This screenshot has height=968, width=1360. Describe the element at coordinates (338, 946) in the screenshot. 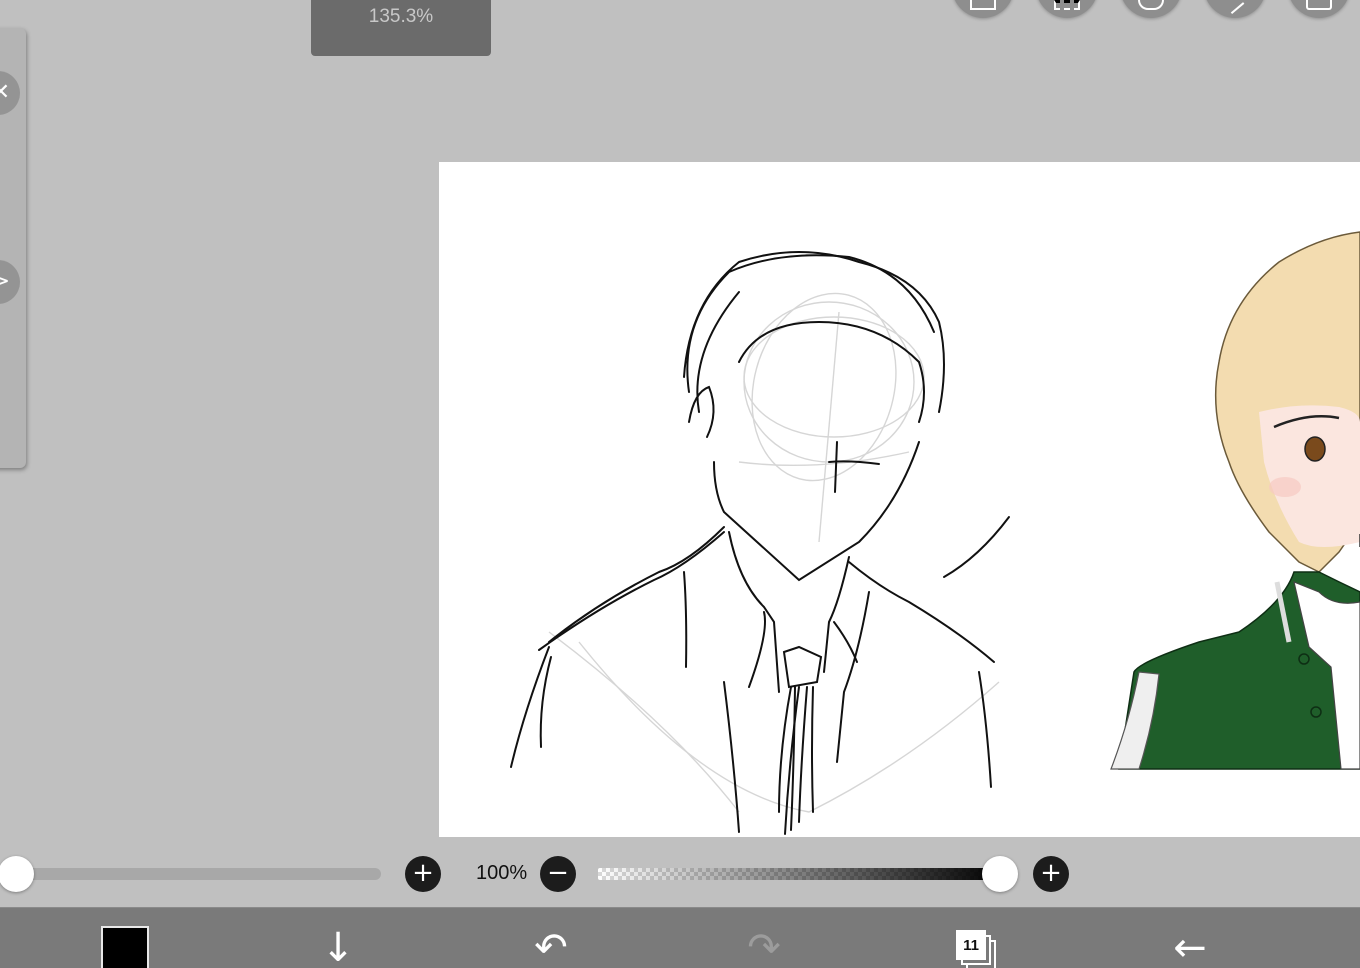

I see `arrow-down-icon: ↓` at that location.